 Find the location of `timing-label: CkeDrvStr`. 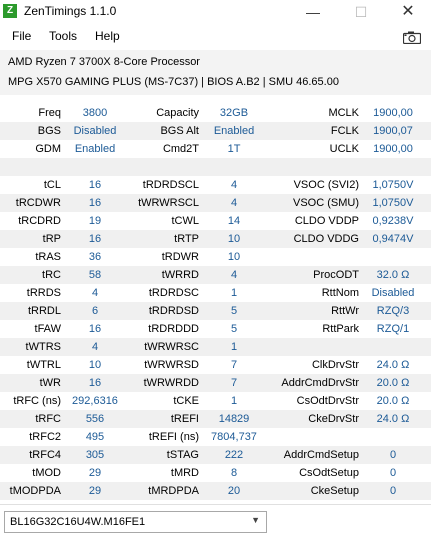

timing-label: CkeDrvStr is located at coordinates (333, 419).